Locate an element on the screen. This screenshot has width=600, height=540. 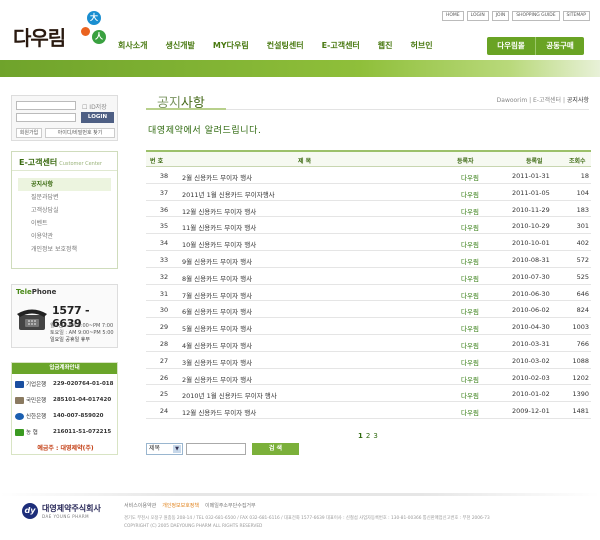
row-date: 2010-06-30 is located at coordinates (531, 293).